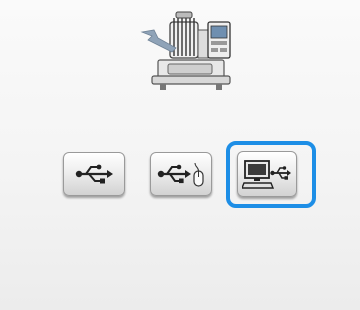  I want to click on usb-media-button, so click(94, 174).